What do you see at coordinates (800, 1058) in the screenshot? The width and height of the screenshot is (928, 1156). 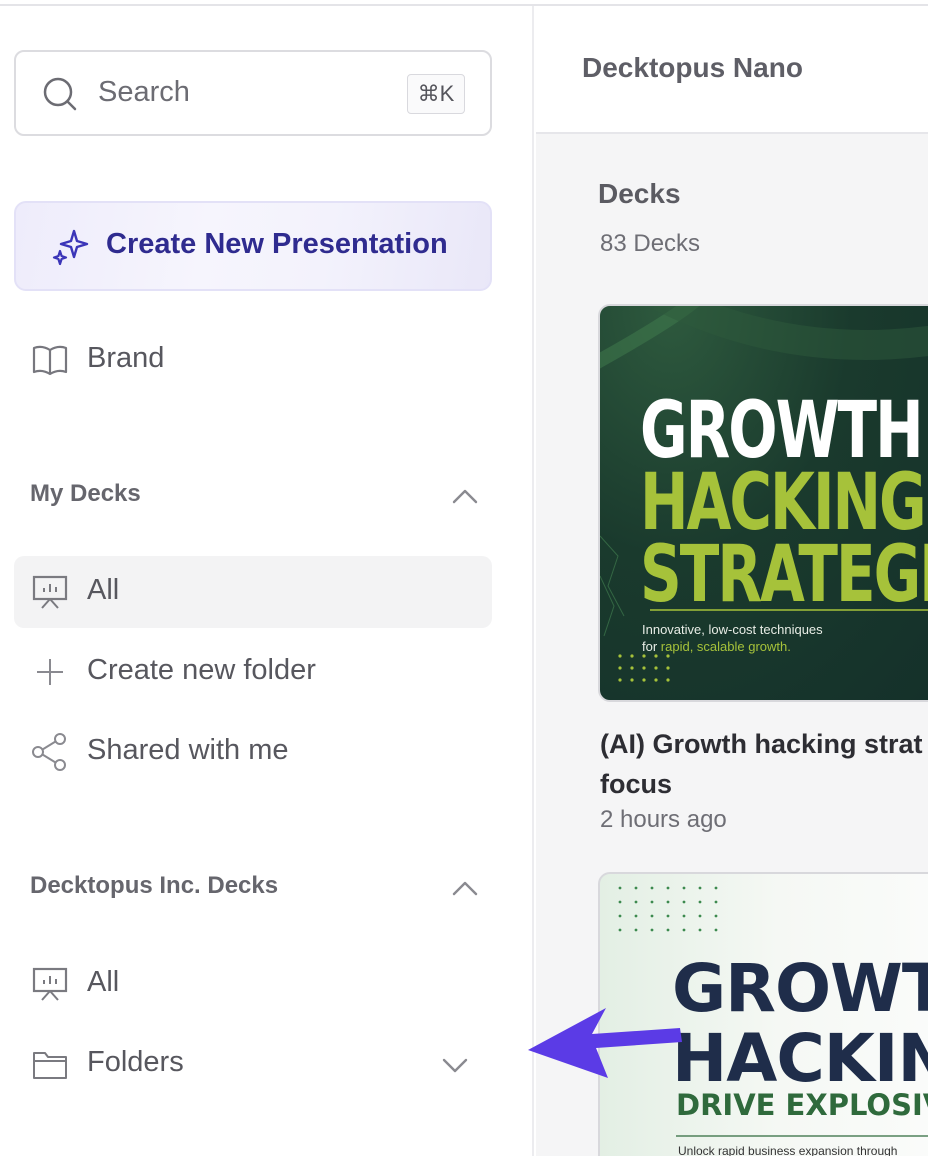 I see `thumbnail-line-2: HACKIN` at bounding box center [800, 1058].